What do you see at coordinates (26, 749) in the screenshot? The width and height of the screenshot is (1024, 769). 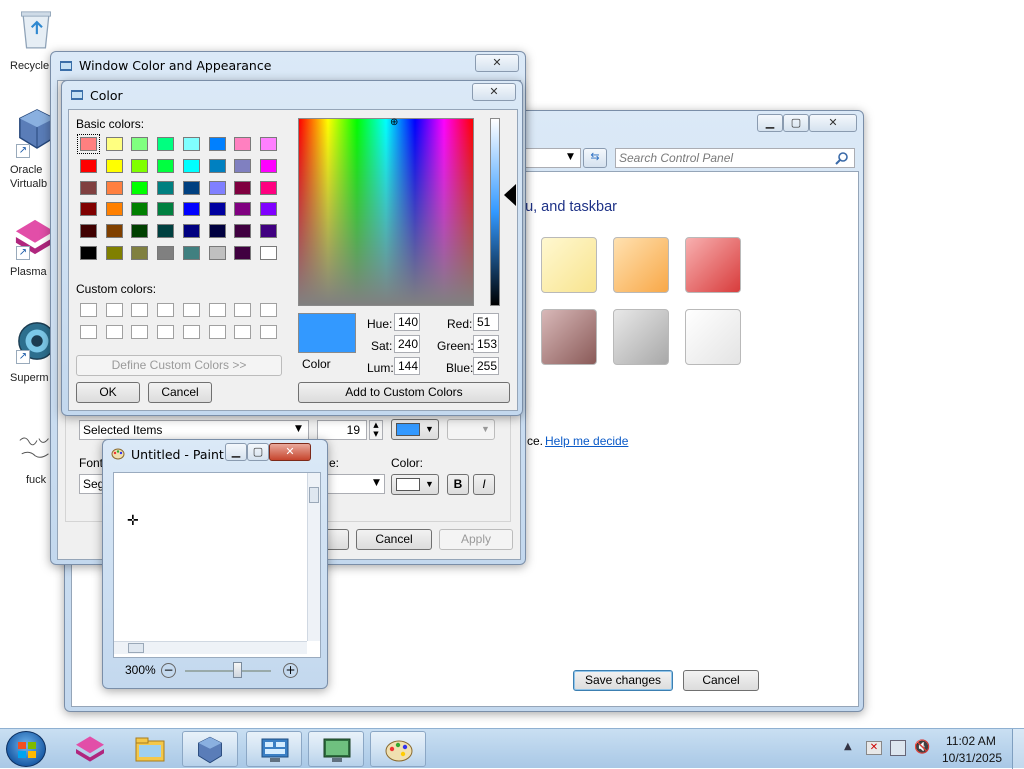 I see `start-button` at bounding box center [26, 749].